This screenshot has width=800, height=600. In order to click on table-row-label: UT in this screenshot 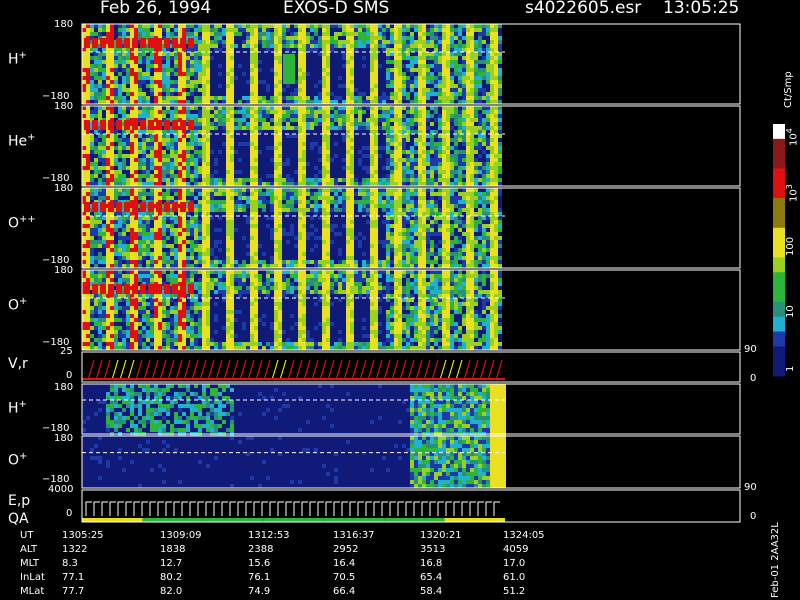, I will do `click(27, 535)`.